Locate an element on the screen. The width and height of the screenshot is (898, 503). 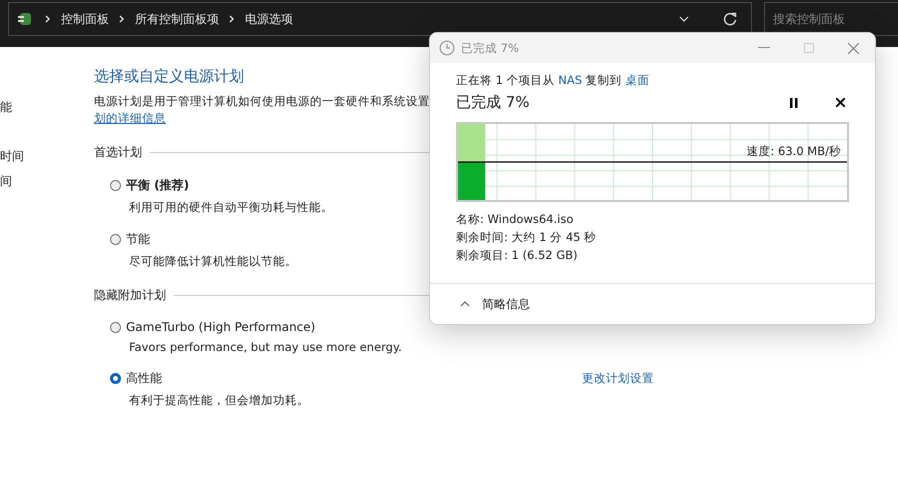
pause-icon is located at coordinates (794, 103).